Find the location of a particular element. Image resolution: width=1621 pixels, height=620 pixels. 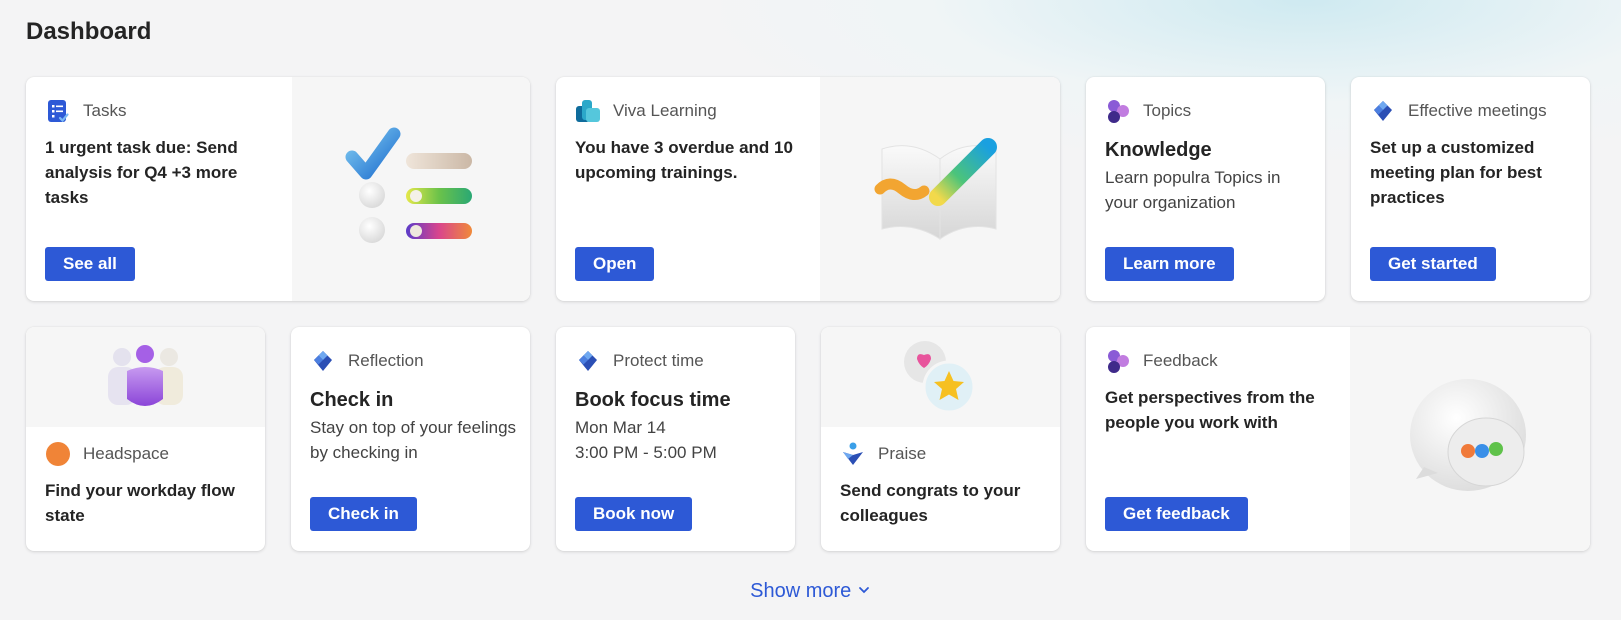

open-button: Open is located at coordinates (615, 264).